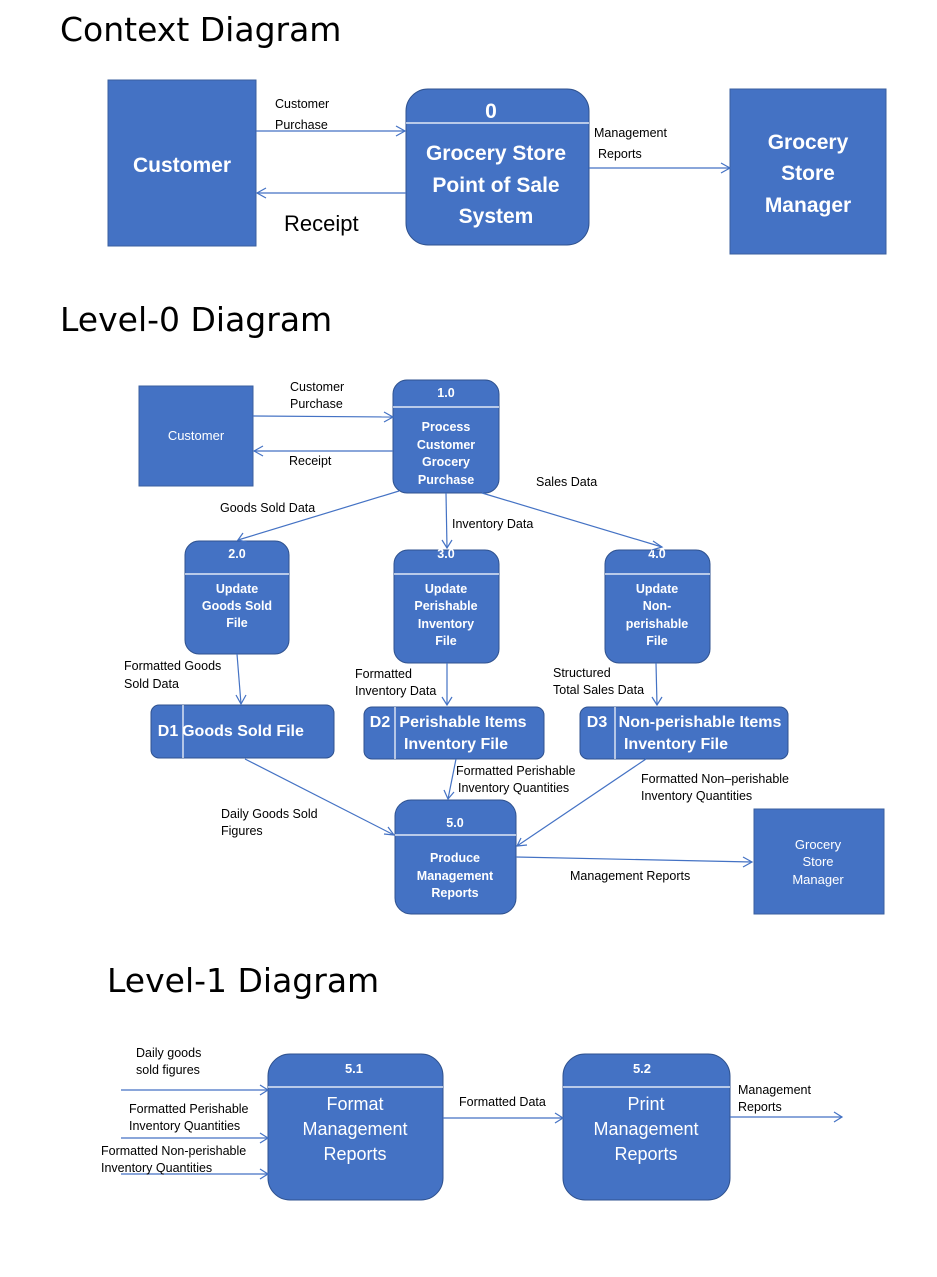  I want to click on level0-customer-label: Customer, so click(196, 435).